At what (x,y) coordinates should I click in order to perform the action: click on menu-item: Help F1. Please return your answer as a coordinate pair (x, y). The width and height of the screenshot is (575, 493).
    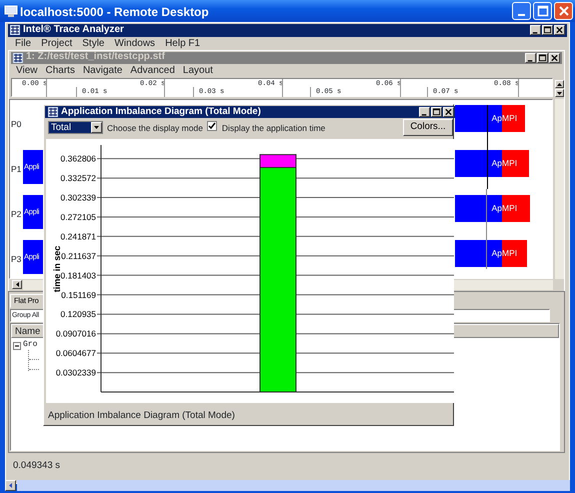
    Looking at the image, I should click on (182, 44).